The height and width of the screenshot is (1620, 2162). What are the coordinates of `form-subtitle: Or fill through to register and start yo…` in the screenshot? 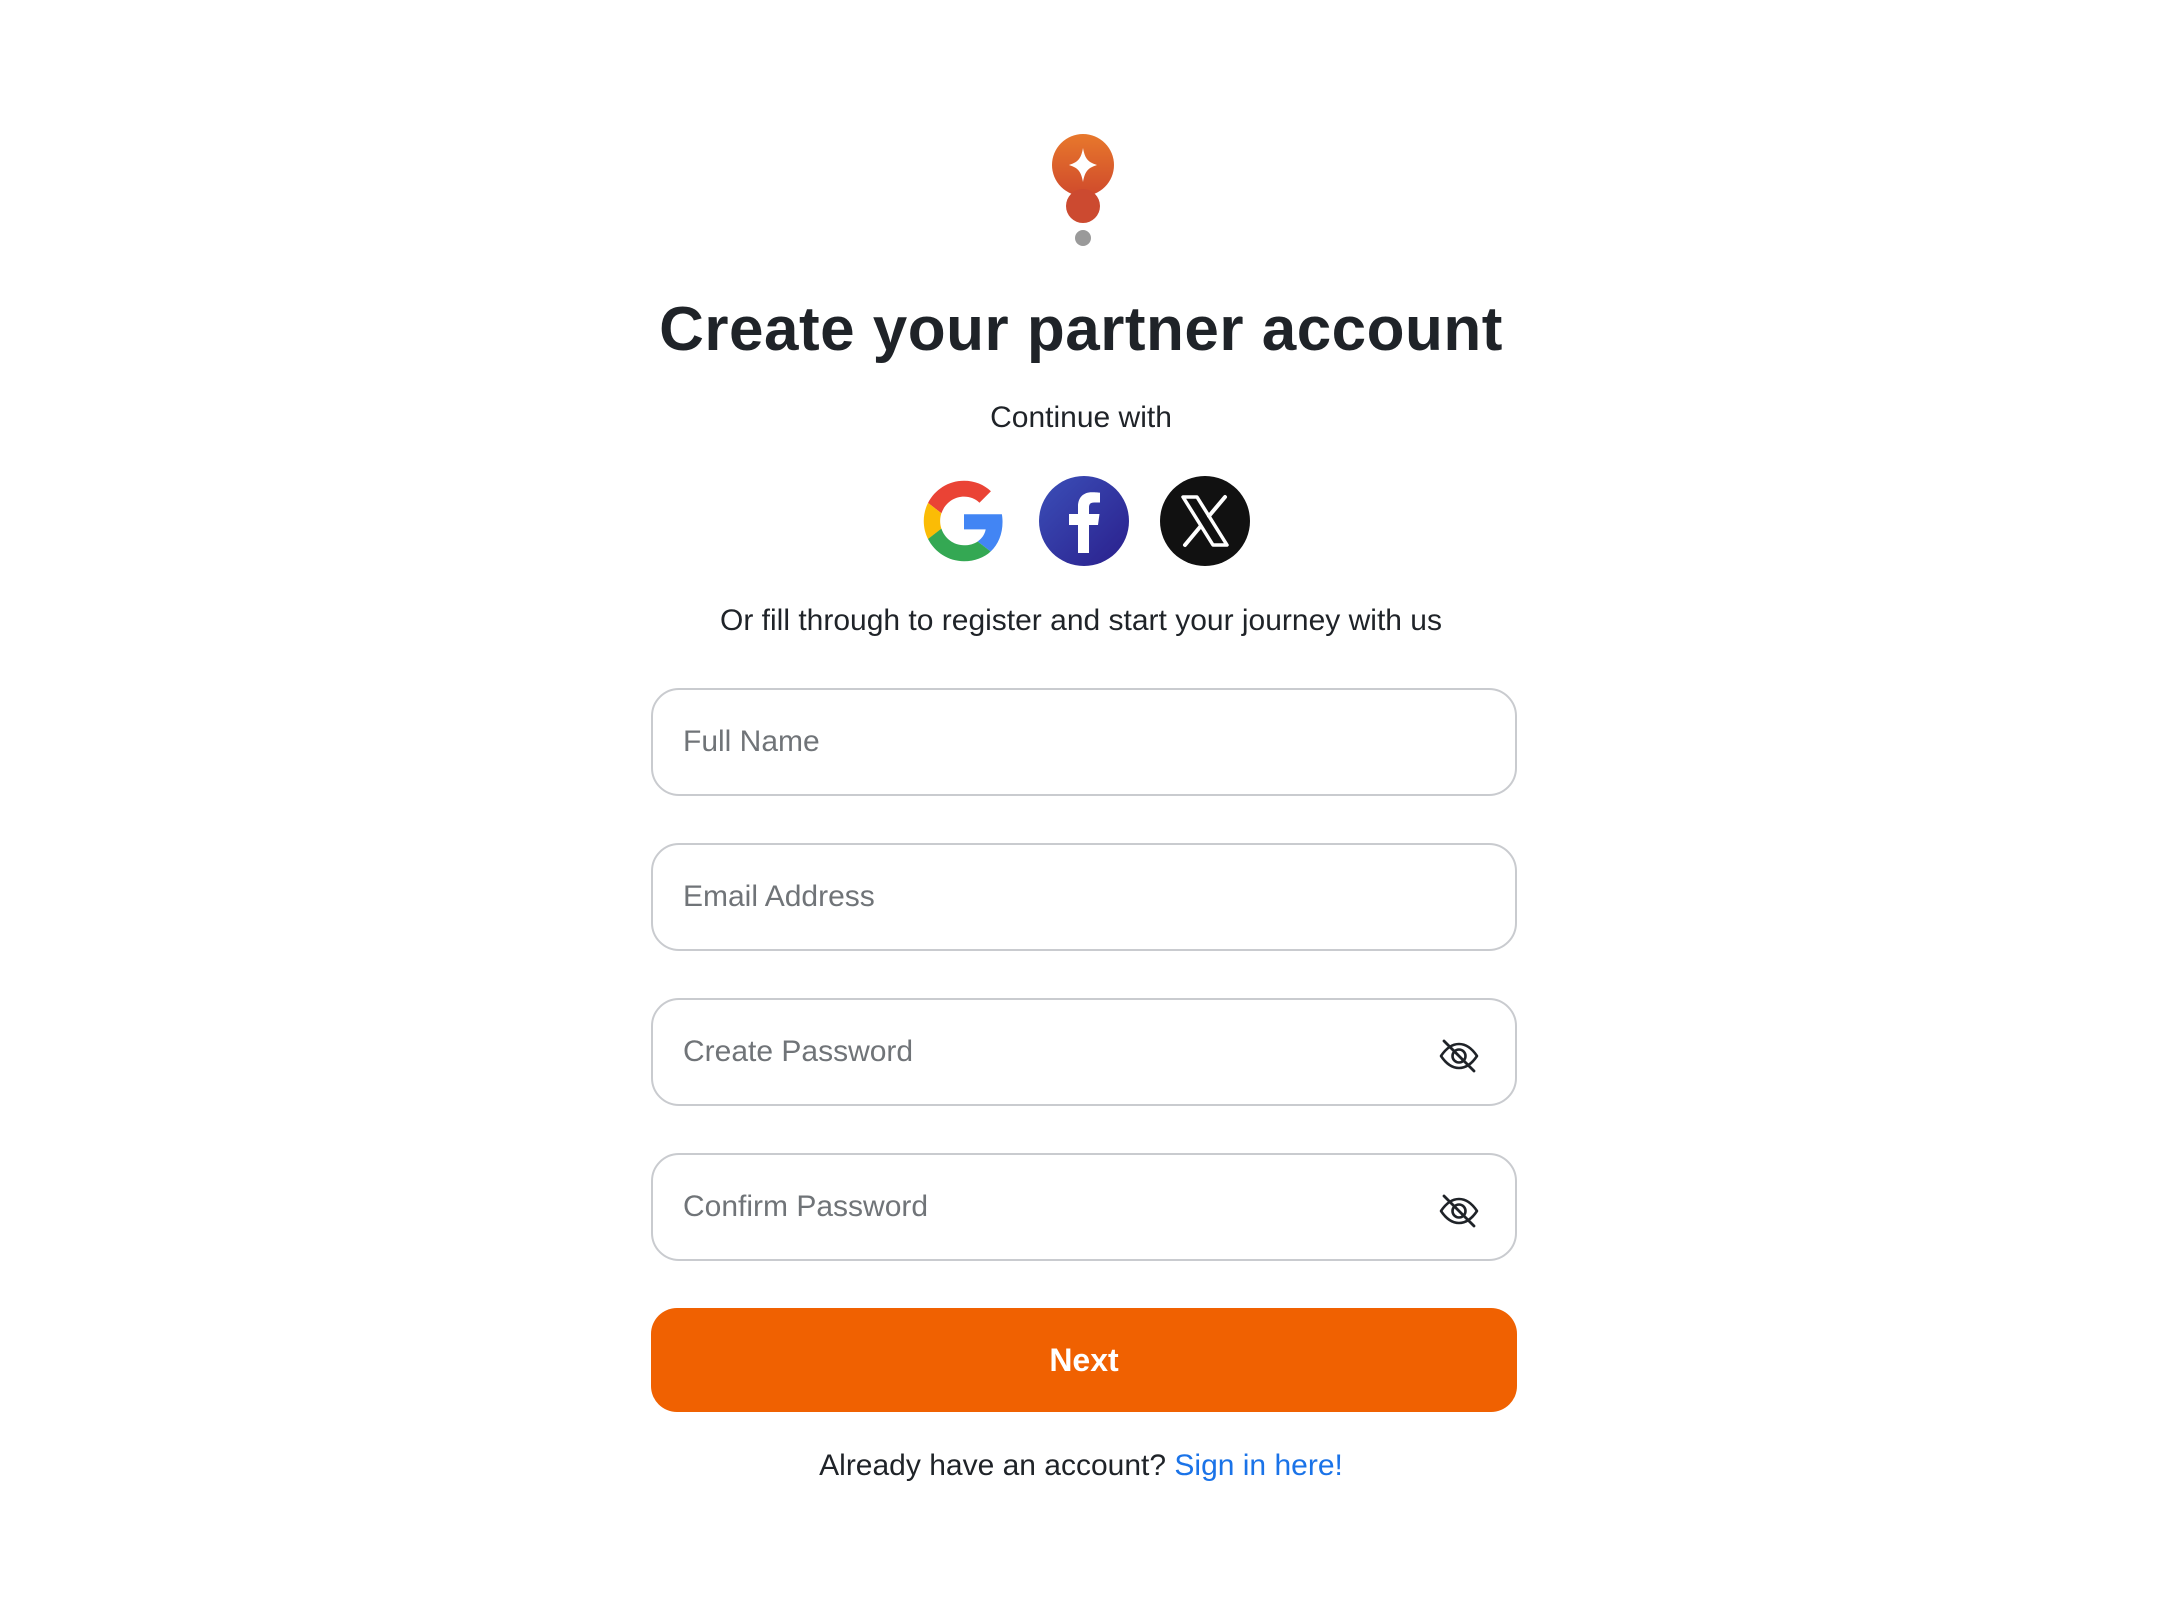 It's located at (1081, 620).